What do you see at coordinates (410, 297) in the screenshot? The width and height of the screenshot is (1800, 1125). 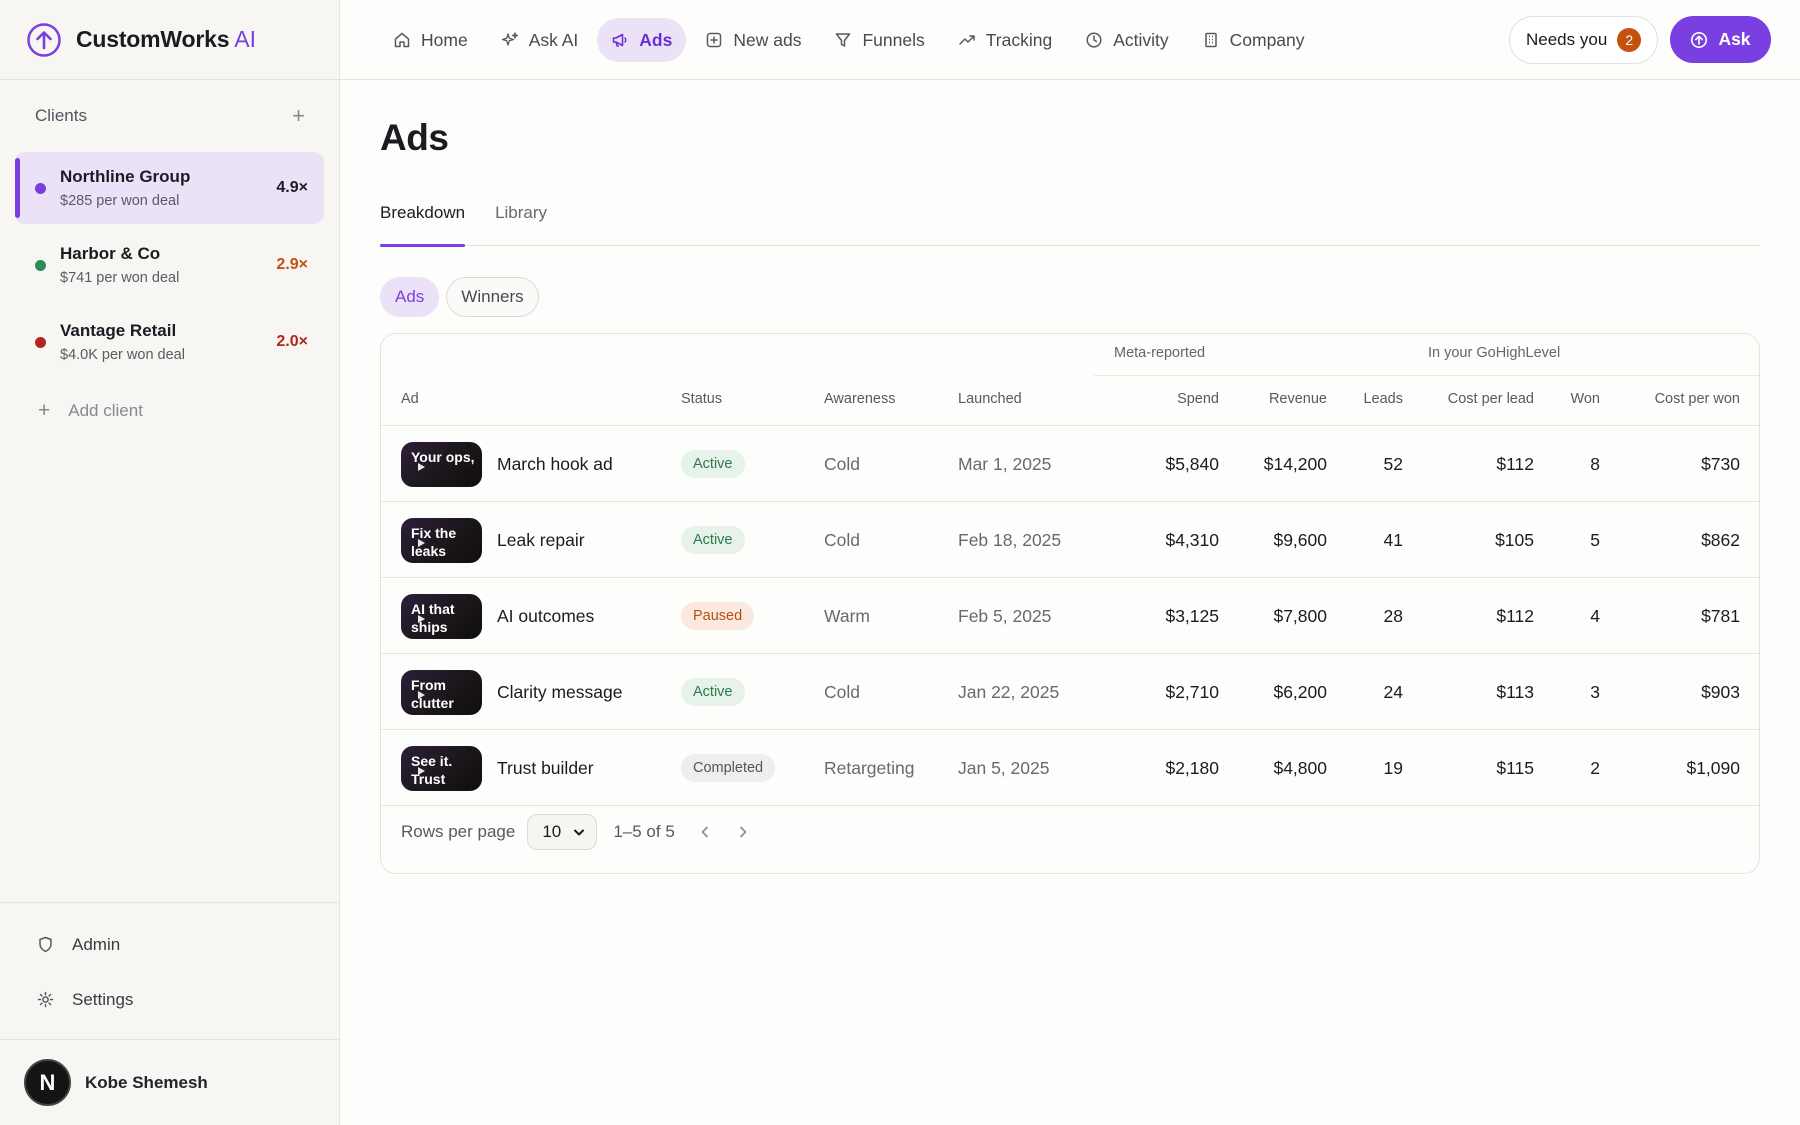 I see `pill-ads: Ads` at bounding box center [410, 297].